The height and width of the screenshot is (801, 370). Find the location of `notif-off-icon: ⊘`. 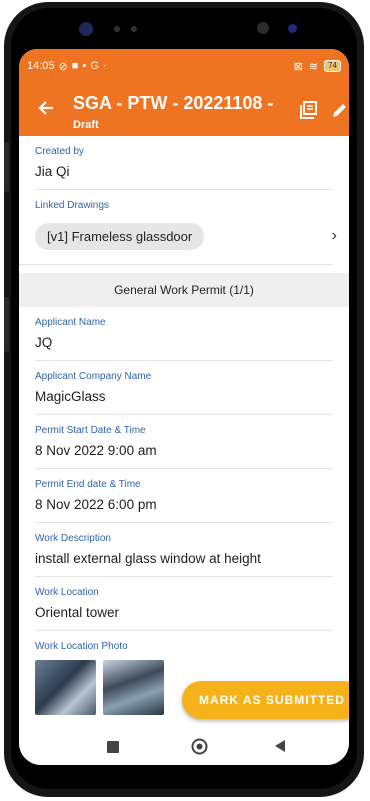

notif-off-icon: ⊘ is located at coordinates (63, 66).